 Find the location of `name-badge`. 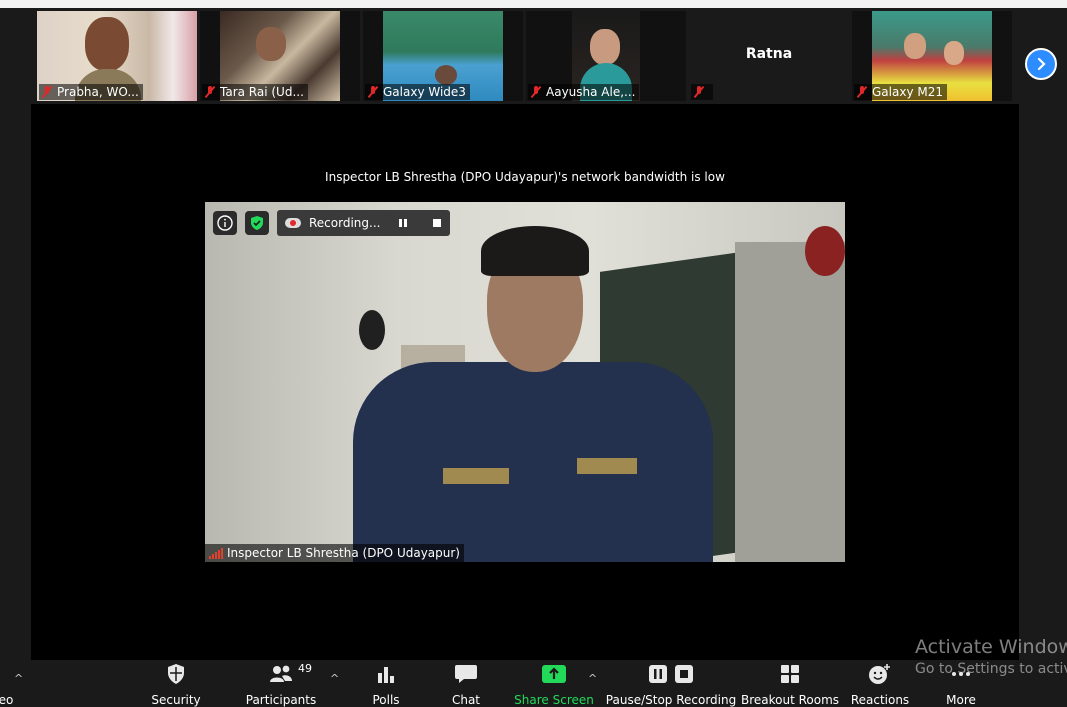

name-badge is located at coordinates (476, 476).